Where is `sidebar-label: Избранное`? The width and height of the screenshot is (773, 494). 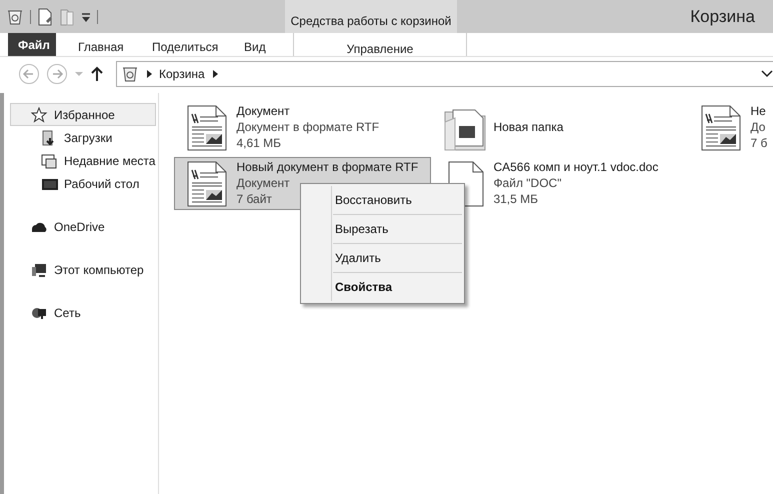 sidebar-label: Избранное is located at coordinates (84, 115).